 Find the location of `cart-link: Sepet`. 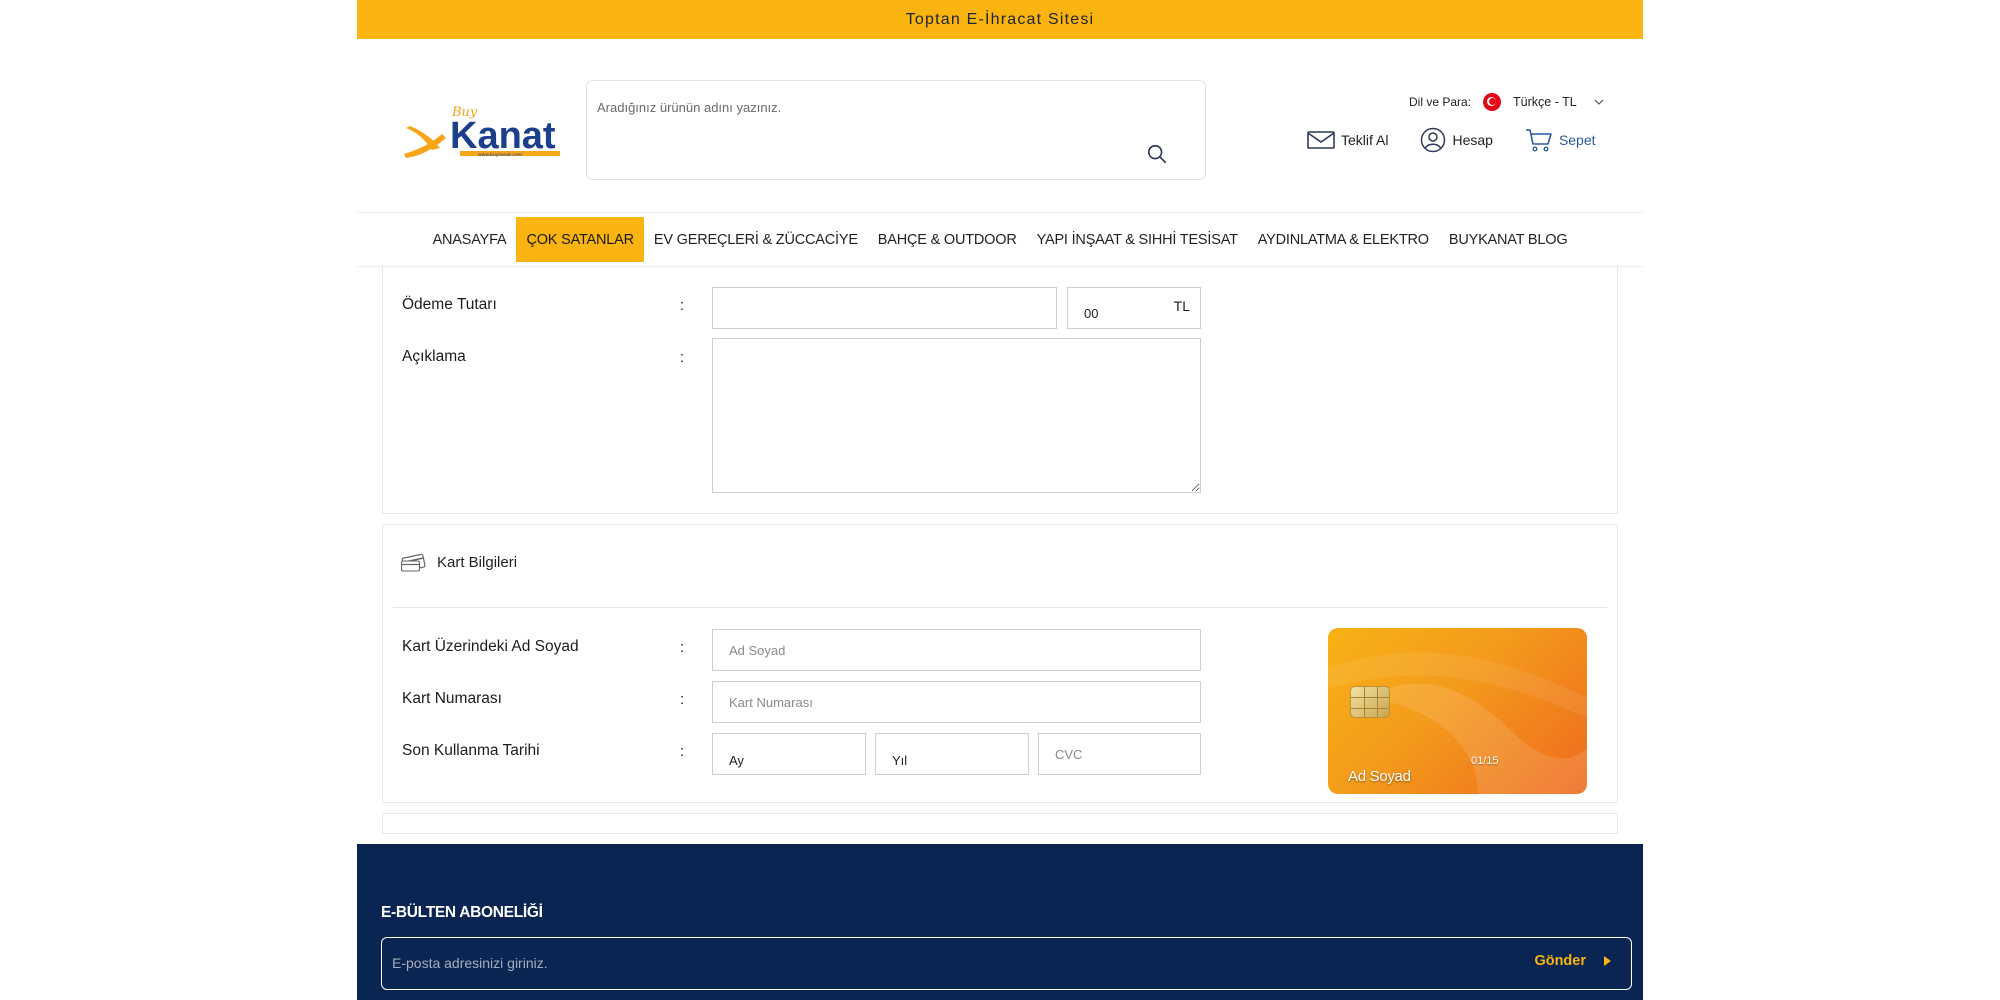

cart-link: Sepet is located at coordinates (1560, 140).